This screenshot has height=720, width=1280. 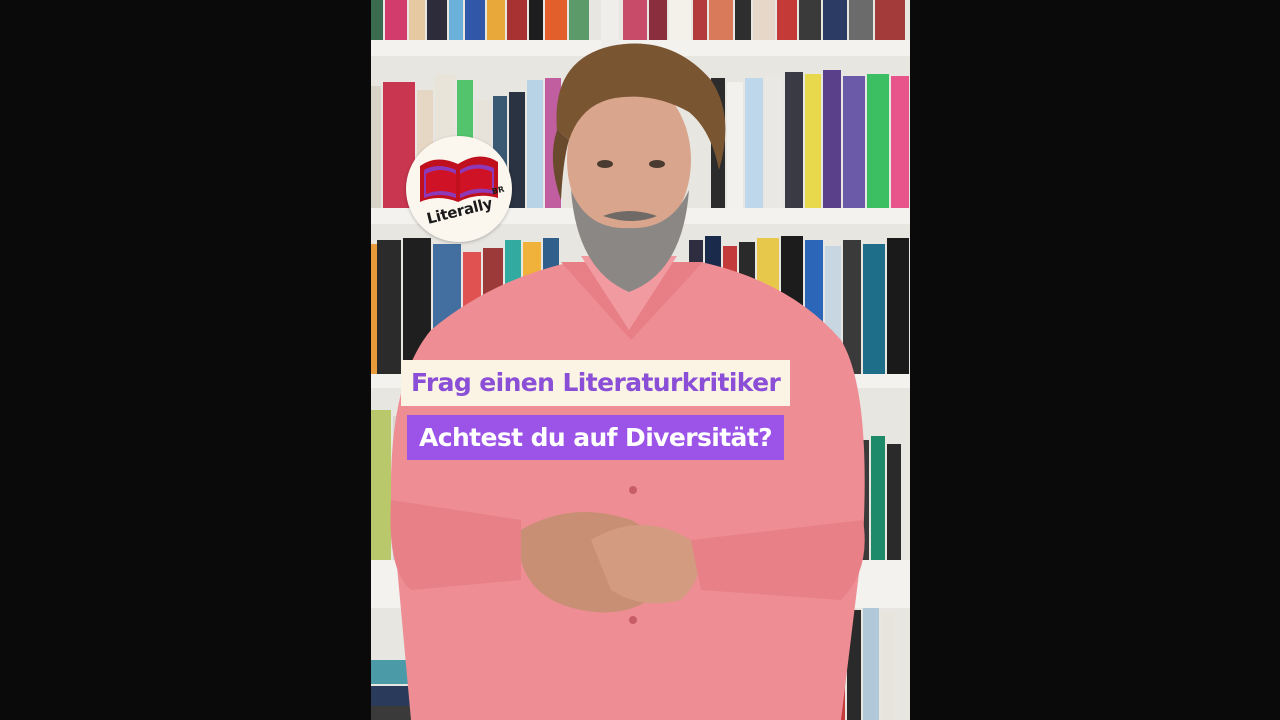 What do you see at coordinates (596, 383) in the screenshot?
I see `caption-title: Frag einen Literaturkritiker` at bounding box center [596, 383].